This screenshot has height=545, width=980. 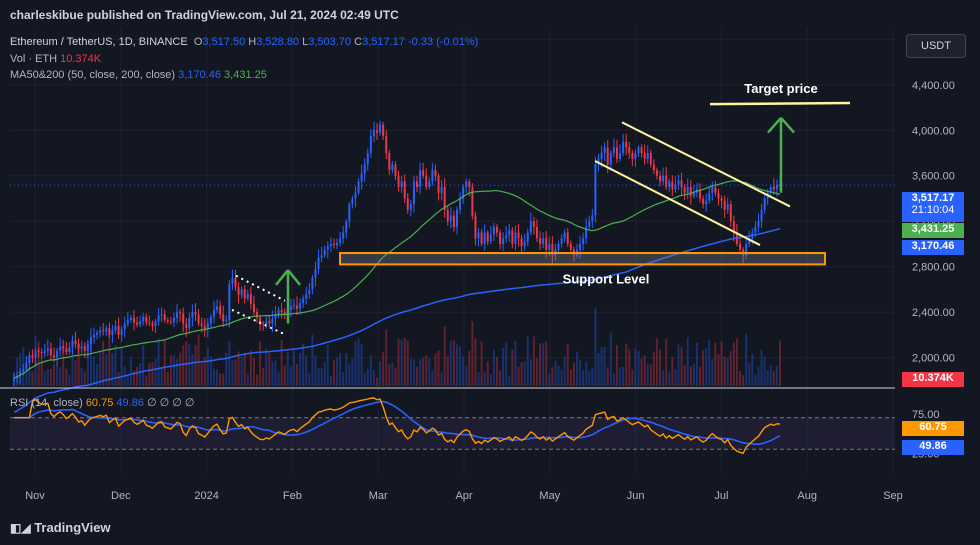 I want to click on x-tick-label: Dec, so click(x=121, y=496).